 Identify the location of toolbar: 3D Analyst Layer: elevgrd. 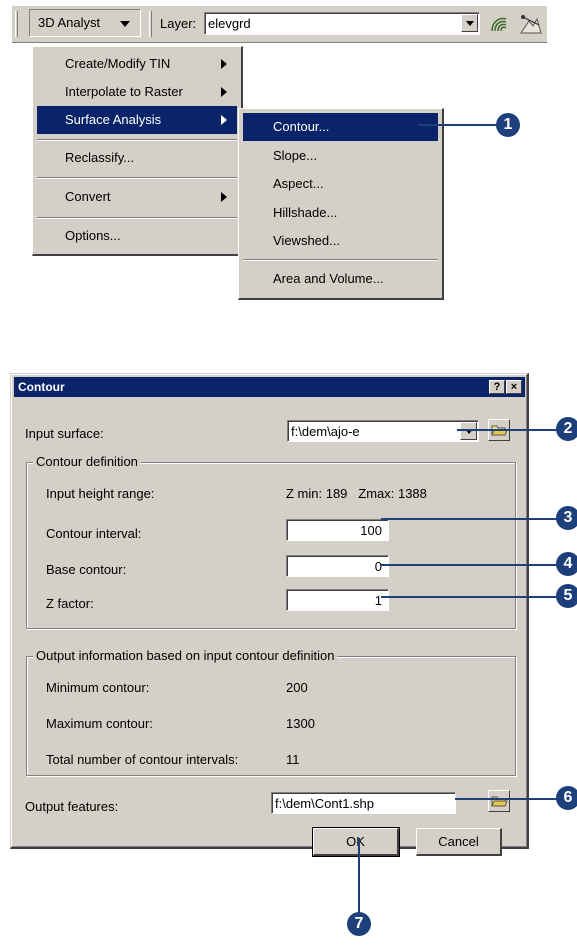
(279, 24).